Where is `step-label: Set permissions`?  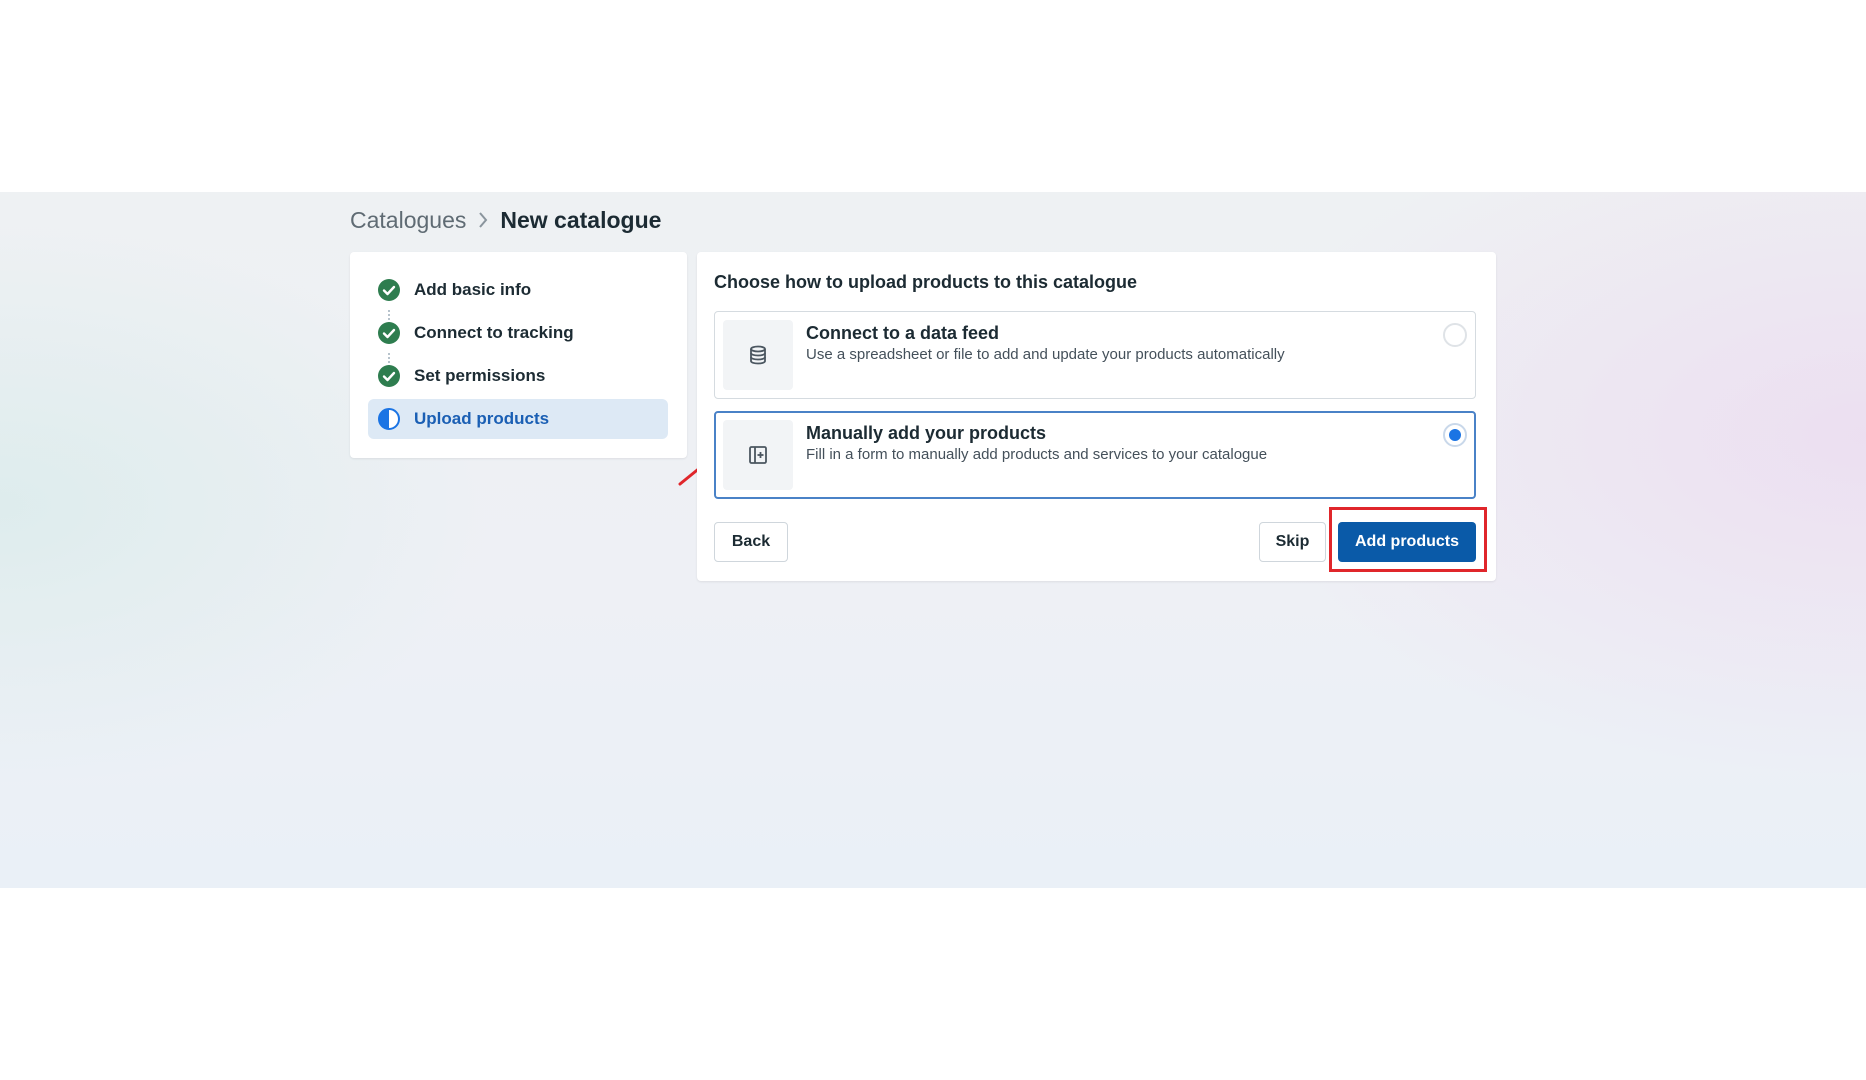 step-label: Set permissions is located at coordinates (480, 375).